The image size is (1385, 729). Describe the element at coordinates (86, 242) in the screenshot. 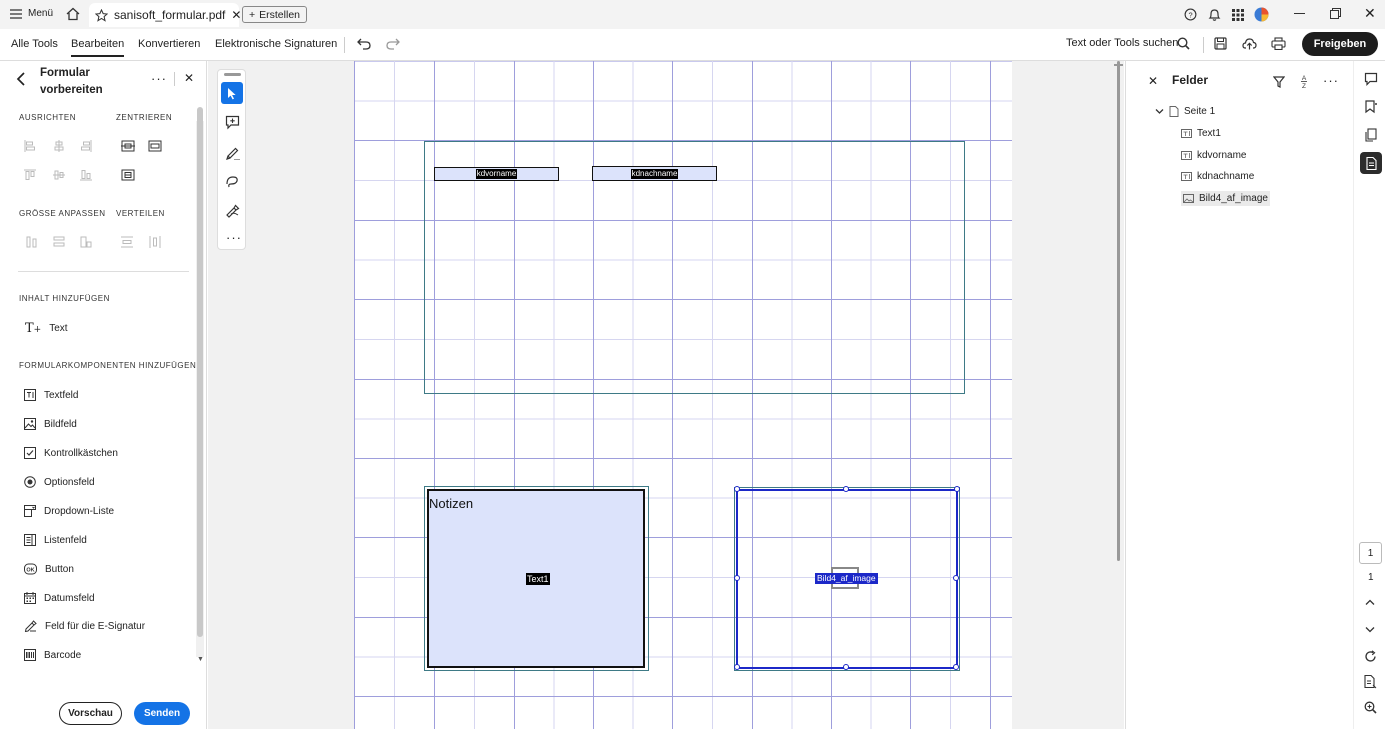

I see `match-size-icon` at that location.